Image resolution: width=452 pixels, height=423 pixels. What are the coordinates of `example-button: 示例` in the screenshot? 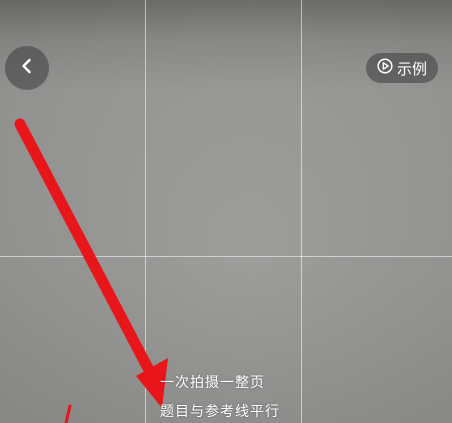 It's located at (402, 68).